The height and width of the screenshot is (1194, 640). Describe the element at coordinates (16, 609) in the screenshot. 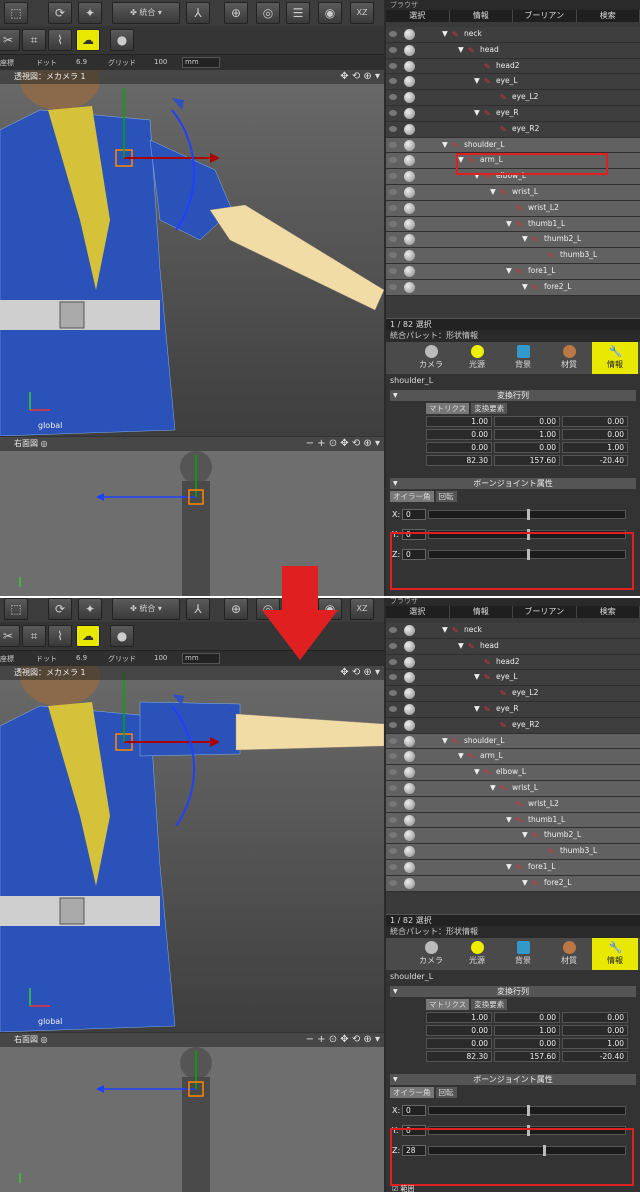

I see `select-rect-icon: ⬚` at that location.